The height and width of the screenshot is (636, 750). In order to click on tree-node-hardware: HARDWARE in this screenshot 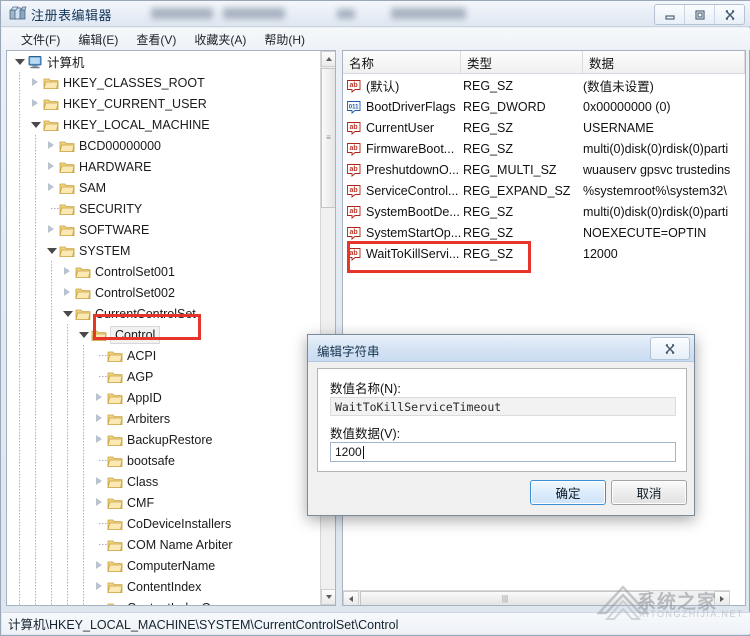, I will do `click(164, 166)`.